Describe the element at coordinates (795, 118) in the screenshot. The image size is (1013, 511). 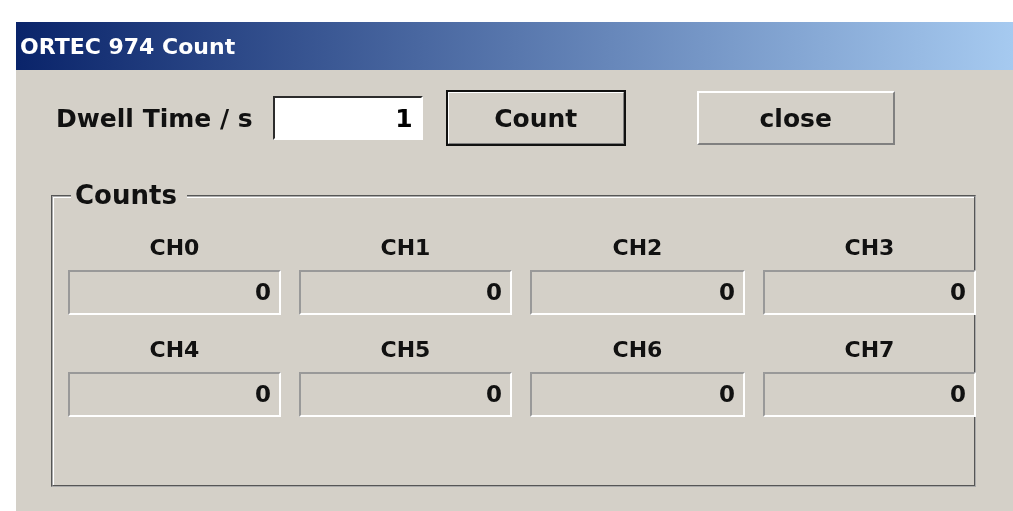
I see `button: close` at that location.